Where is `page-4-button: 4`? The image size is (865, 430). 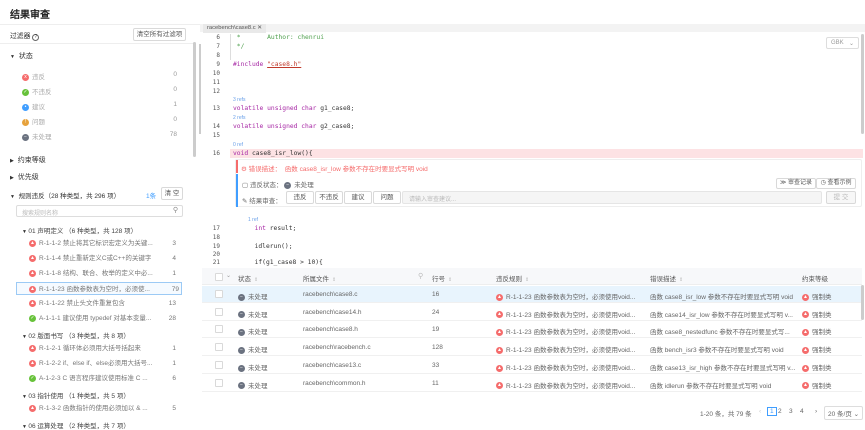
page-4-button: 4 is located at coordinates (802, 411).